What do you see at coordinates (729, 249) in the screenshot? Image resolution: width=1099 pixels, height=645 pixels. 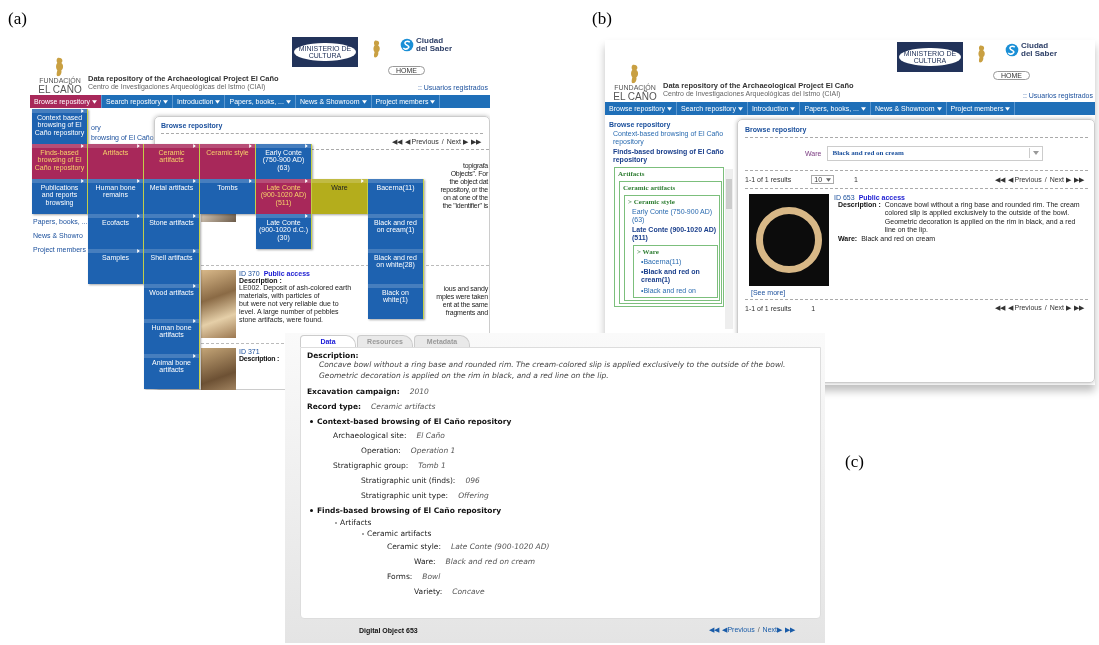 I see `scrollbar` at bounding box center [729, 249].